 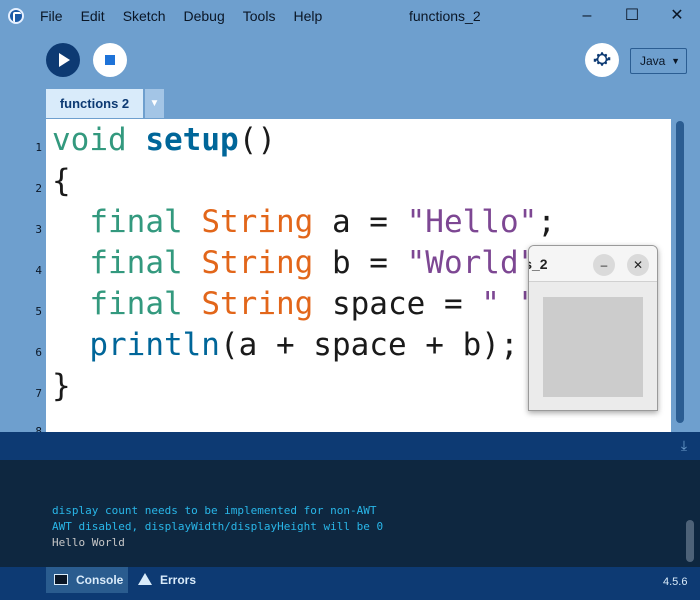 What do you see at coordinates (350, 446) in the screenshot?
I see `console-divider` at bounding box center [350, 446].